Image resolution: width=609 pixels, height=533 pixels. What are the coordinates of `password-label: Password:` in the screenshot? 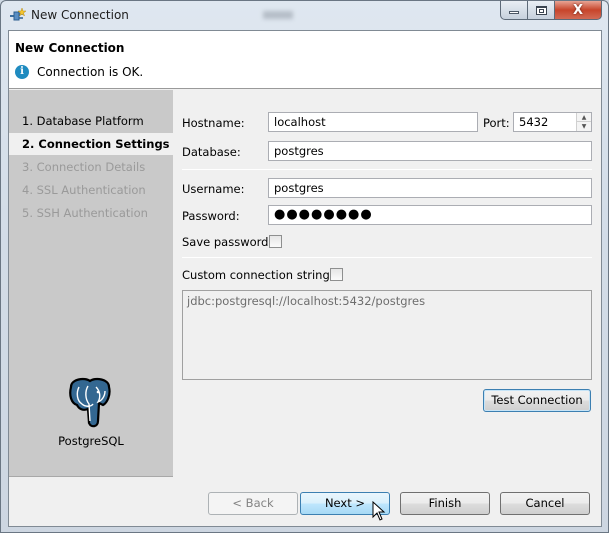 It's located at (211, 216).